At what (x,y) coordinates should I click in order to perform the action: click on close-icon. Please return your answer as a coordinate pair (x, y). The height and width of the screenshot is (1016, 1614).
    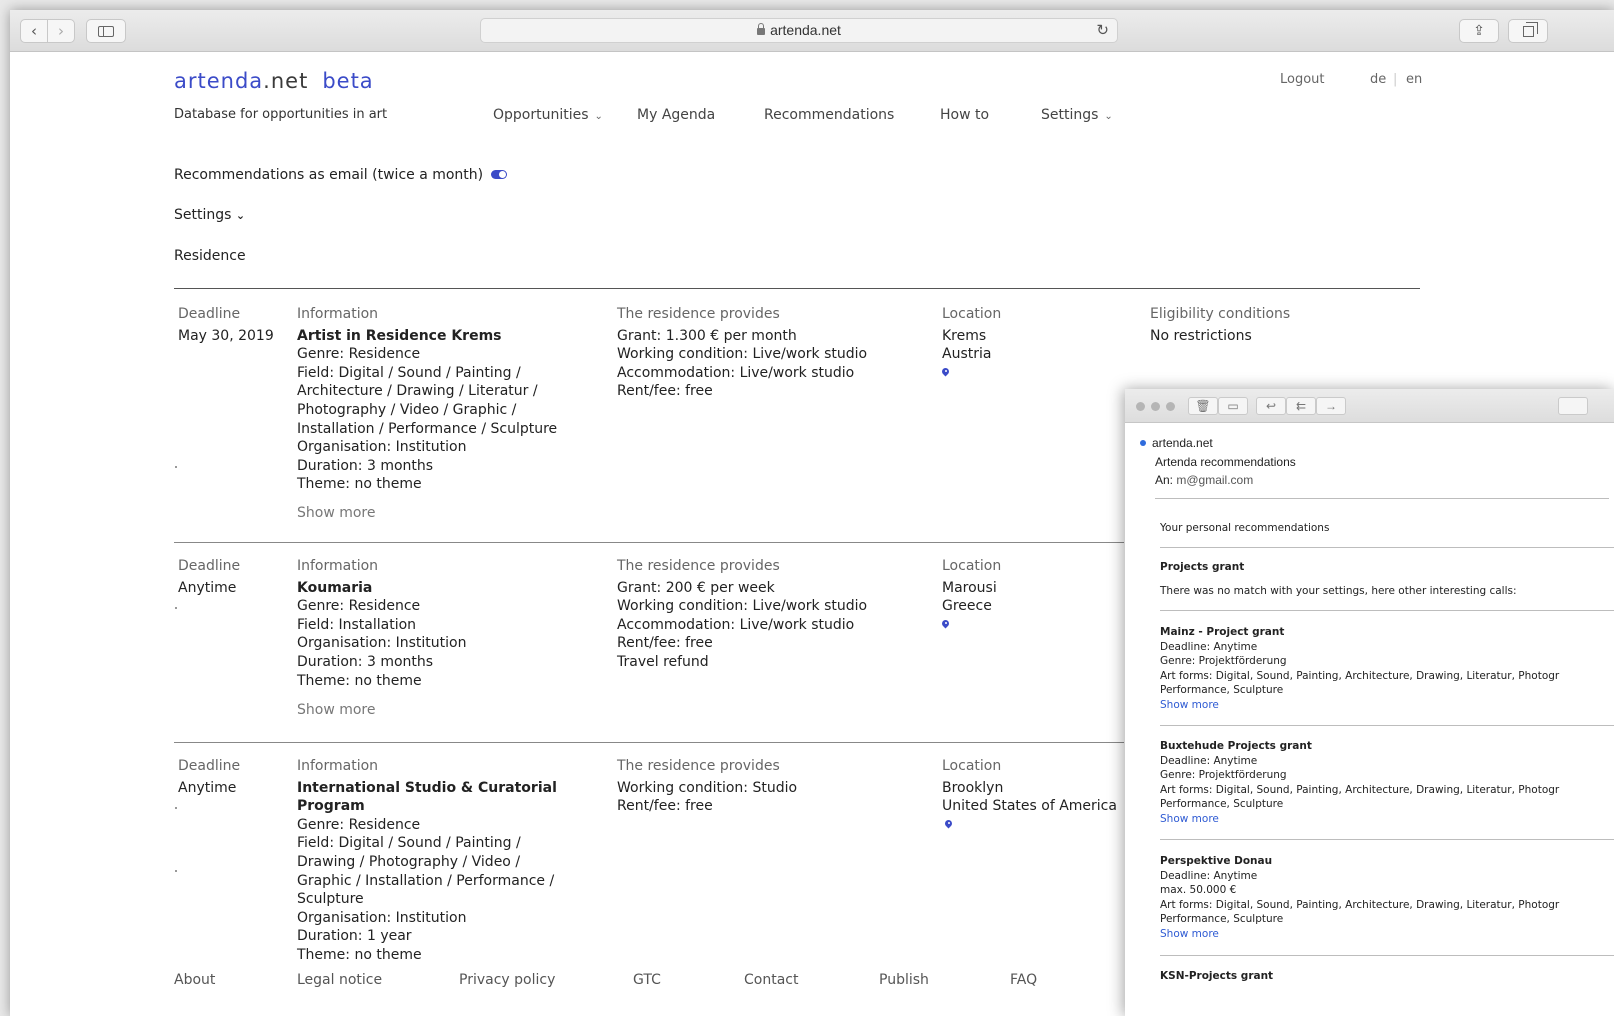
    Looking at the image, I should click on (1140, 406).